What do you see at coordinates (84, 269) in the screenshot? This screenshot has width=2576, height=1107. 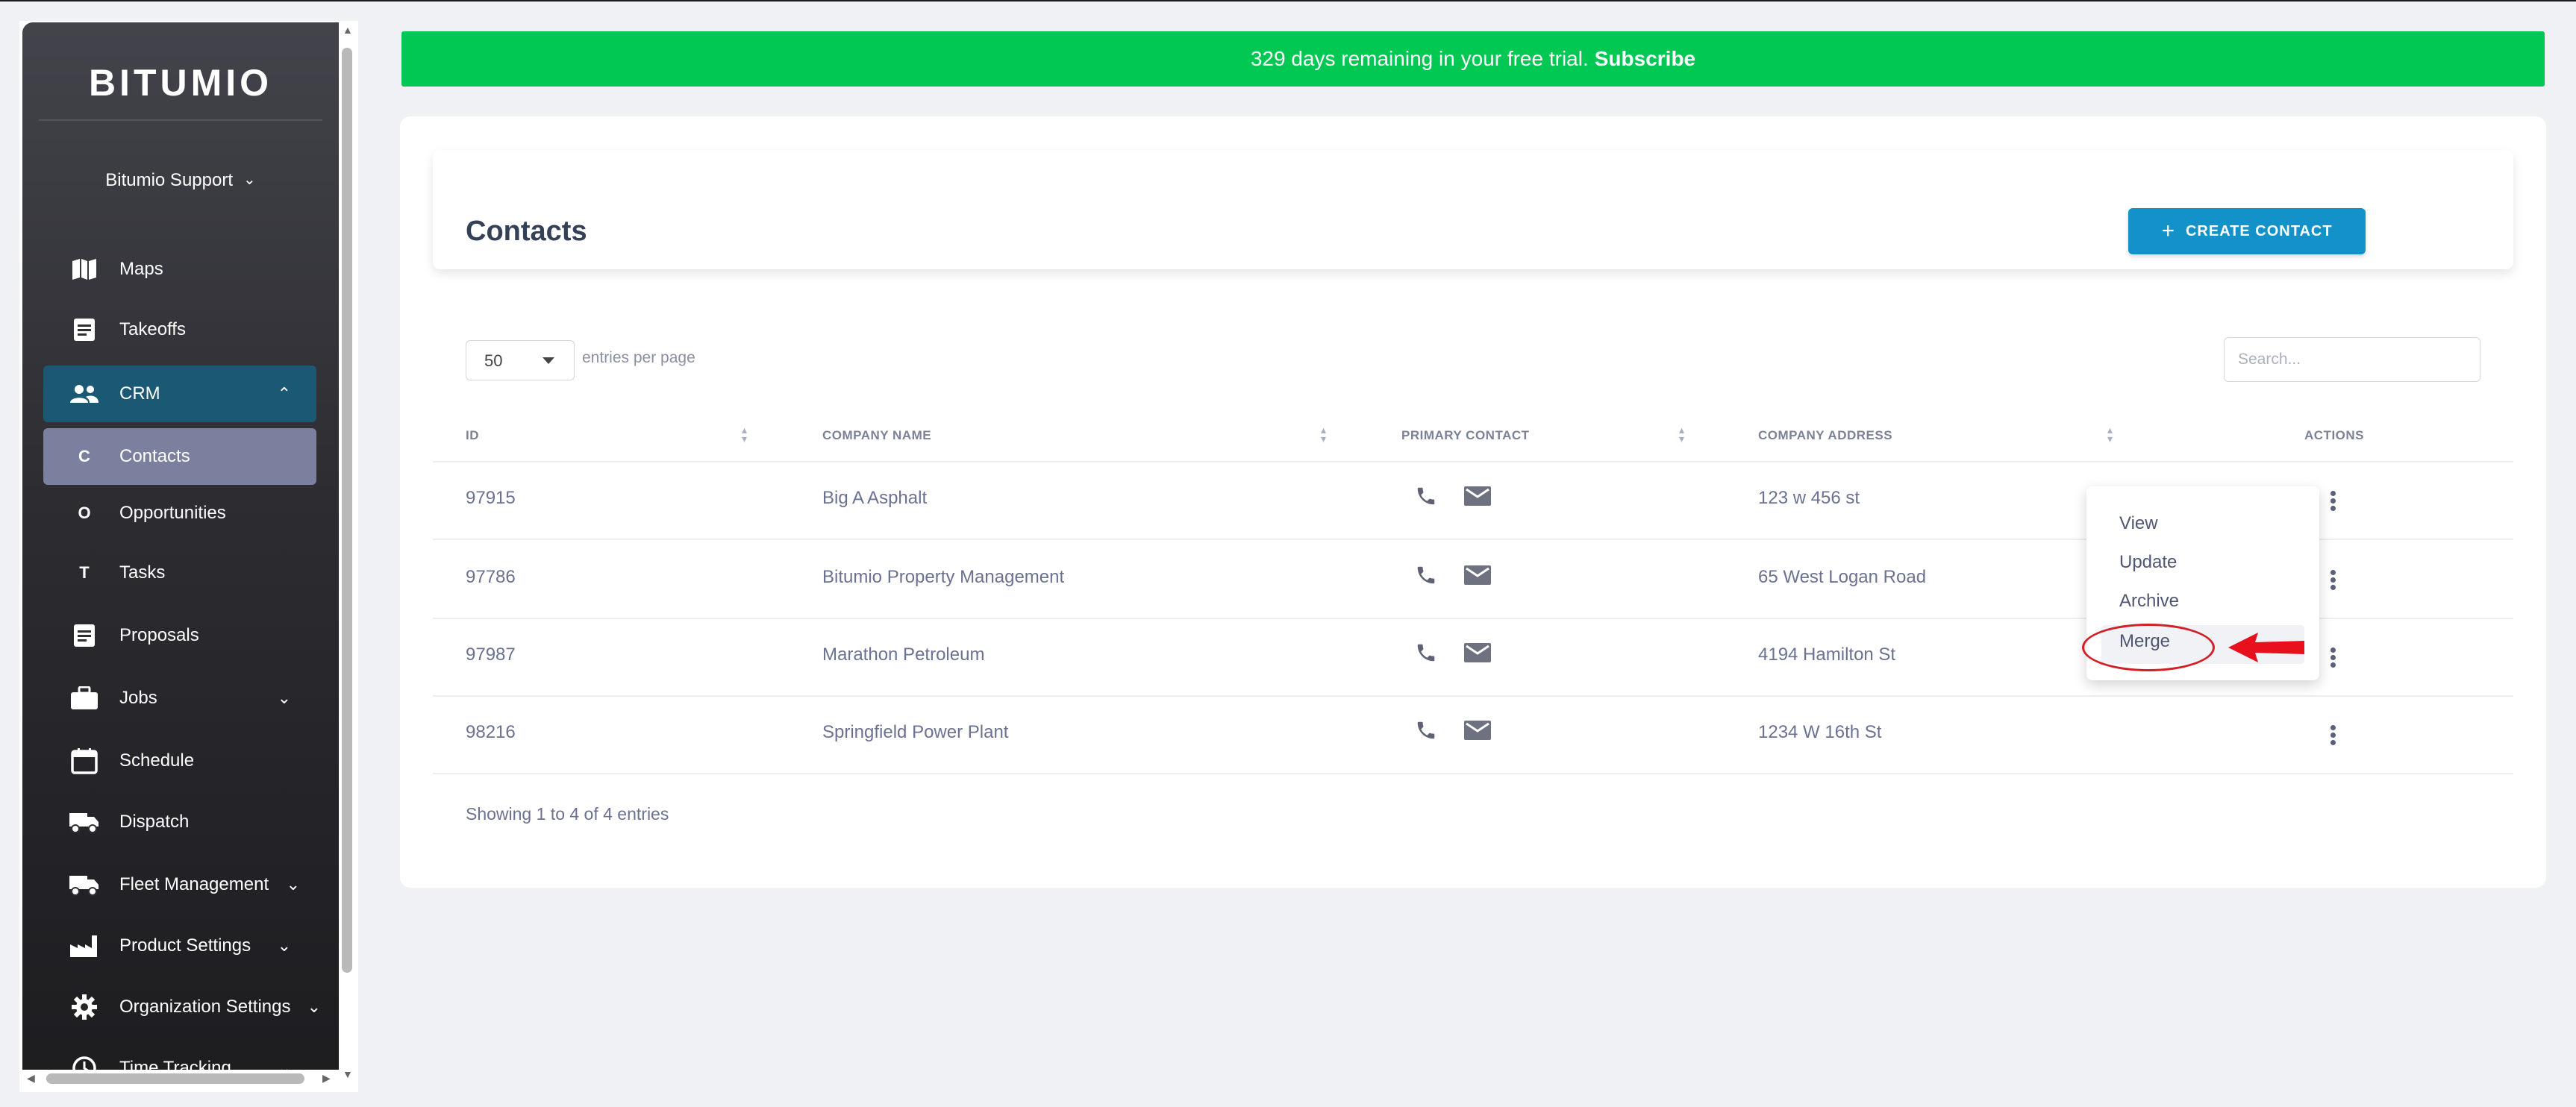 I see `map-icon` at bounding box center [84, 269].